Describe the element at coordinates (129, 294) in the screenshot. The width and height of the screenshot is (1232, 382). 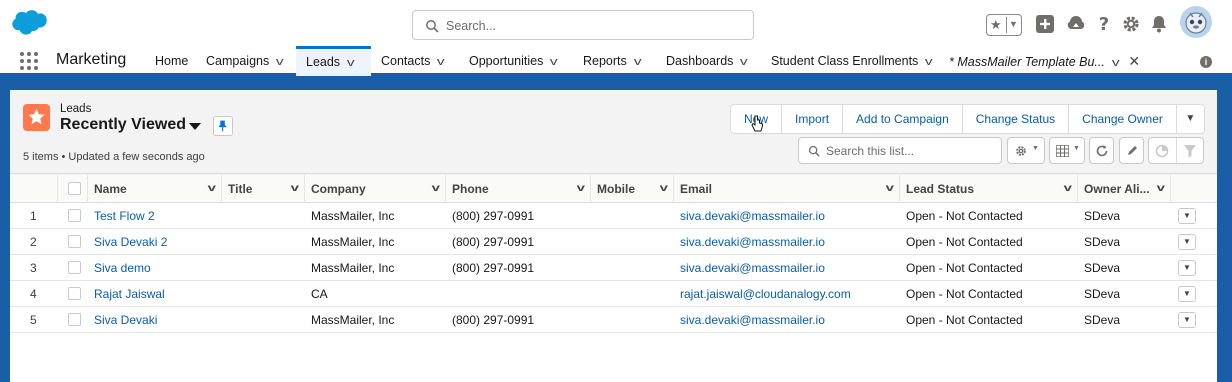
I see `lead-name-link: Rajat Jaiswal` at that location.